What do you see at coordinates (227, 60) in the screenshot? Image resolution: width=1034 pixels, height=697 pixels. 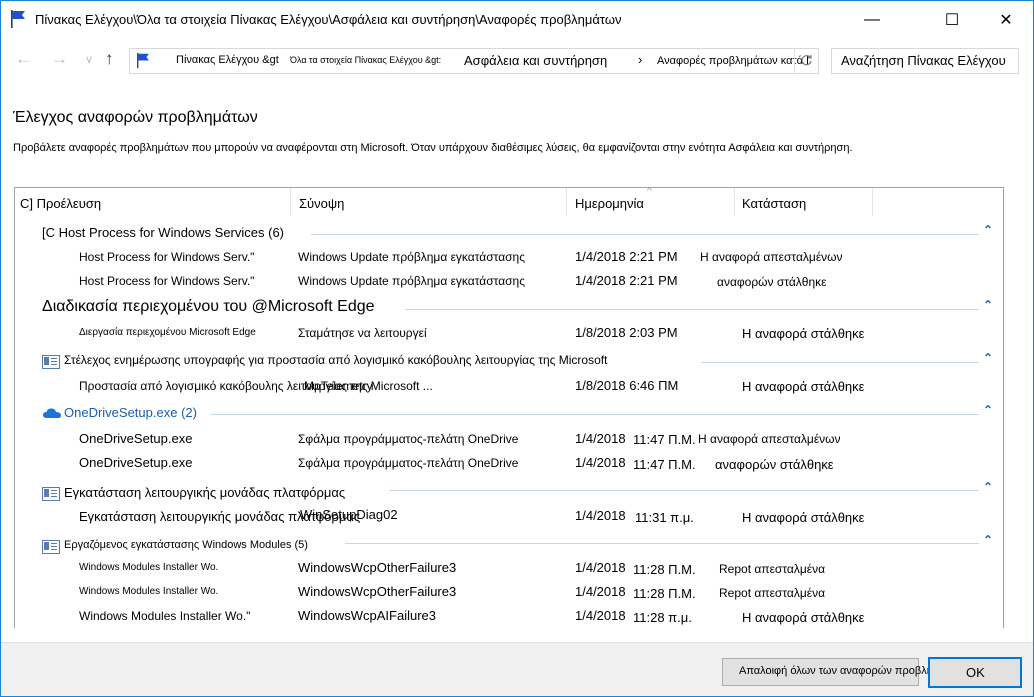 I see `breadcrumb-control-panel: Πίνακας Ελέγχου &gt` at bounding box center [227, 60].